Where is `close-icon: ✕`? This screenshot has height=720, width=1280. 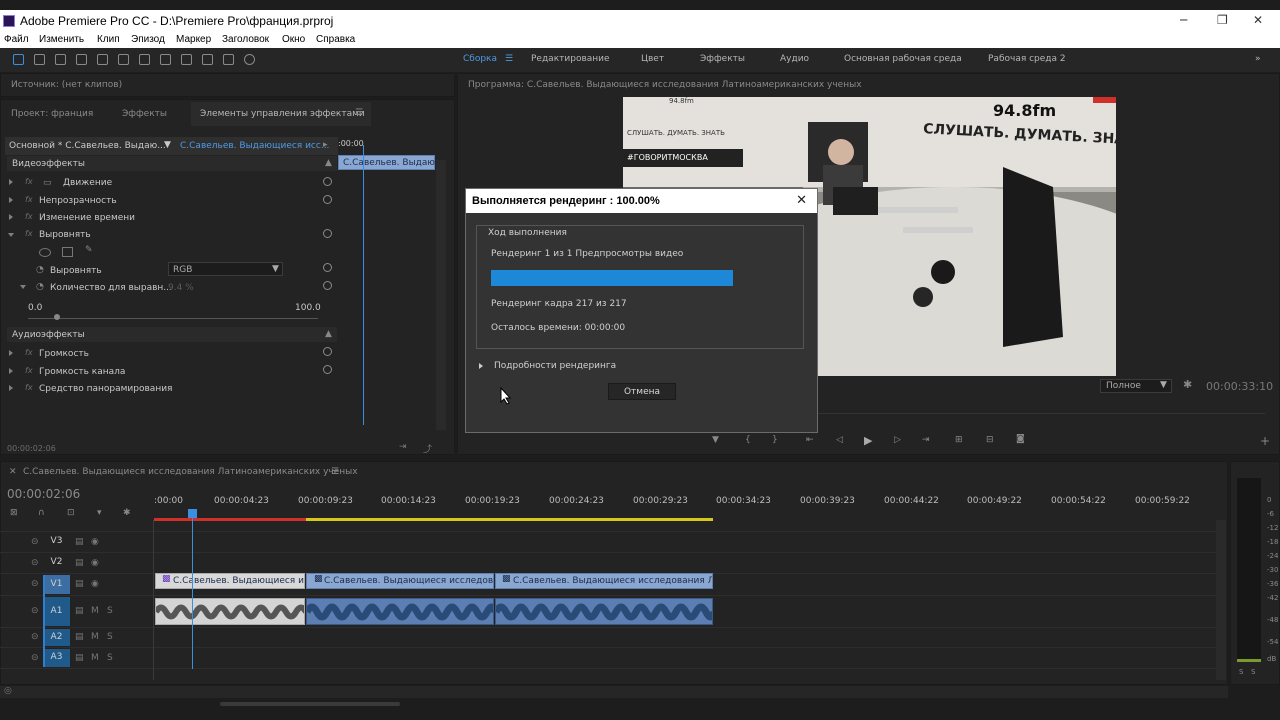
close-icon: ✕ is located at coordinates (801, 200).